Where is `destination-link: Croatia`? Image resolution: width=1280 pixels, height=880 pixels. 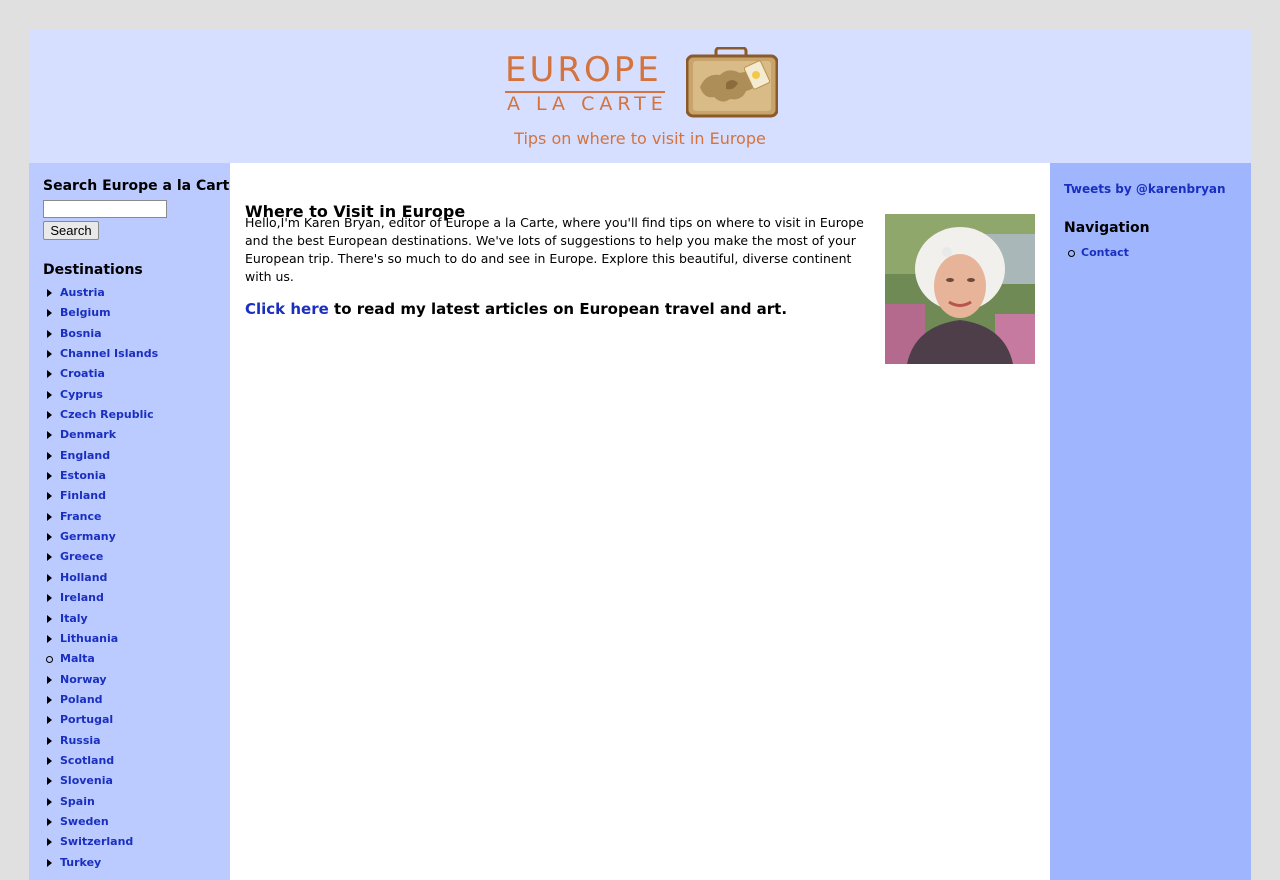 destination-link: Croatia is located at coordinates (82, 373).